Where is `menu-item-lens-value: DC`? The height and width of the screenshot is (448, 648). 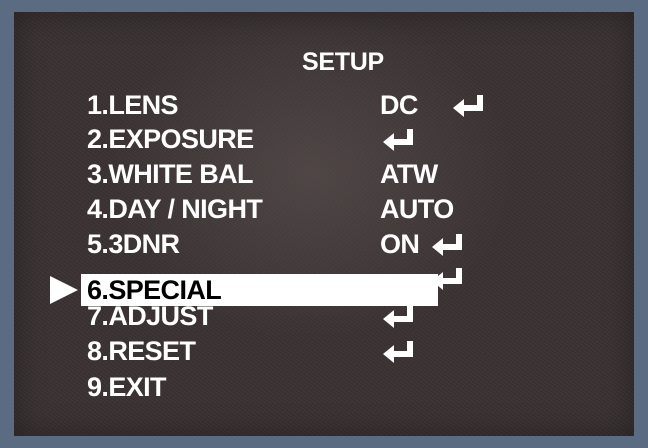
menu-item-lens-value: DC is located at coordinates (399, 105).